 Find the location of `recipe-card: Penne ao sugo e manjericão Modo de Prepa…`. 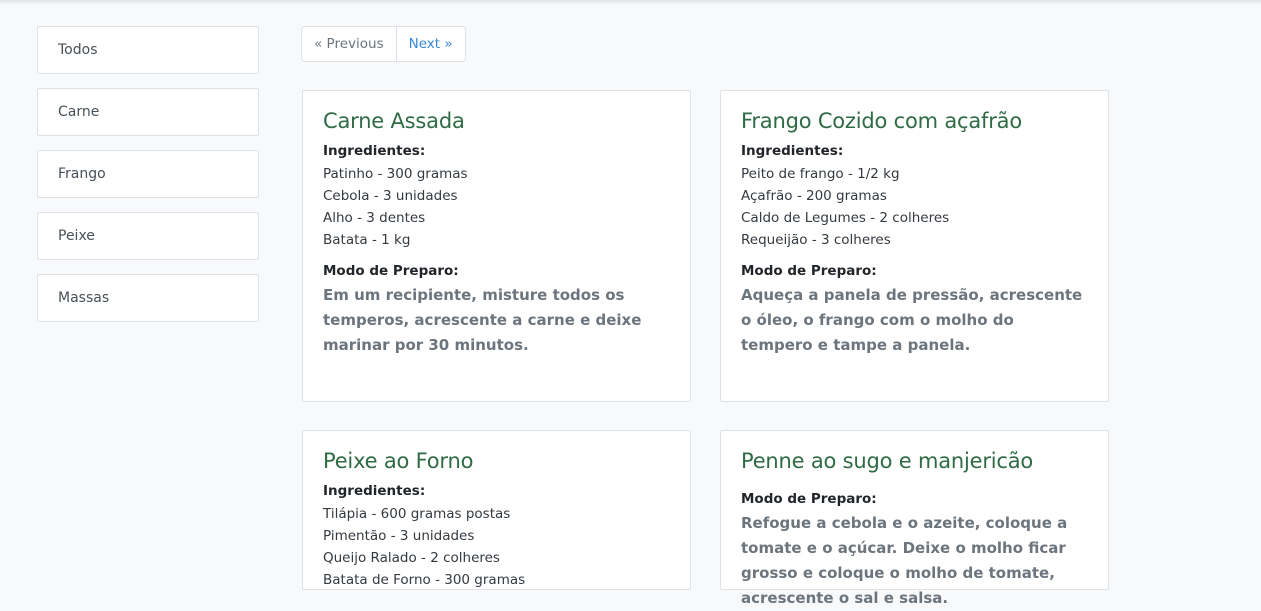

recipe-card: Penne ao sugo e manjericão Modo de Prepa… is located at coordinates (914, 518).